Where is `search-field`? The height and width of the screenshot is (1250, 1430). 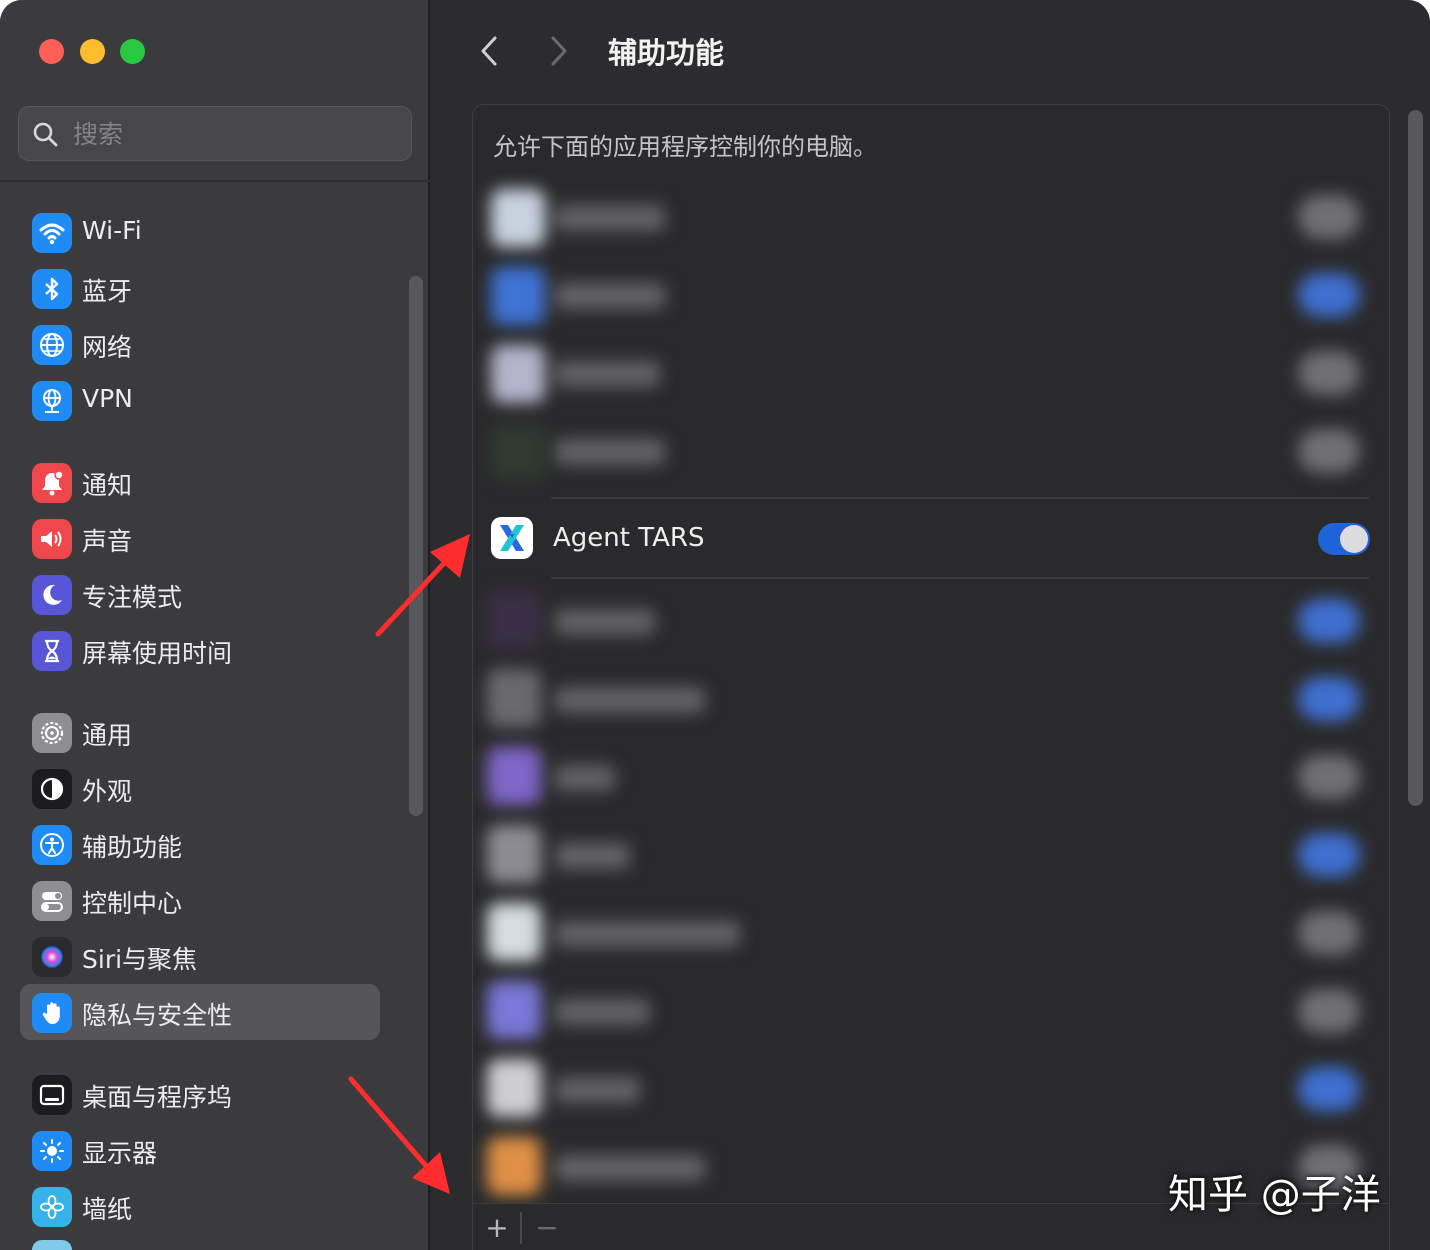
search-field is located at coordinates (215, 133).